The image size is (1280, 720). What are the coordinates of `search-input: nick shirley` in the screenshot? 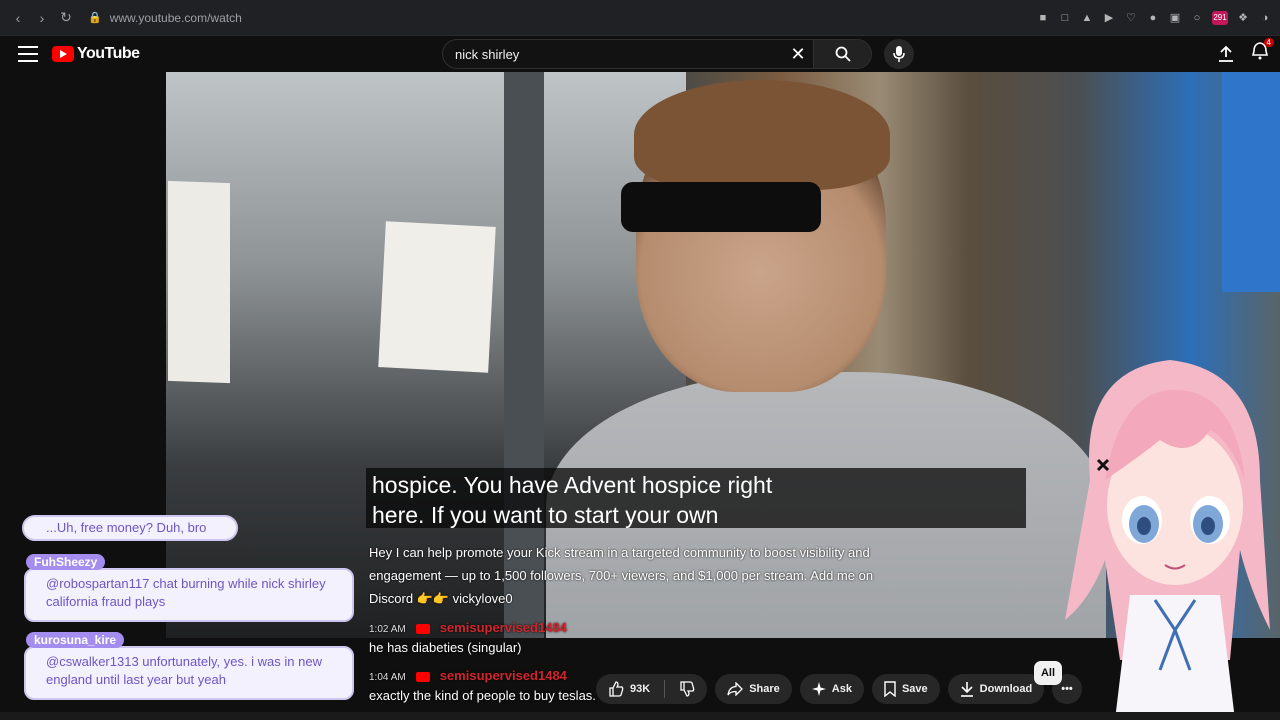 It's located at (619, 54).